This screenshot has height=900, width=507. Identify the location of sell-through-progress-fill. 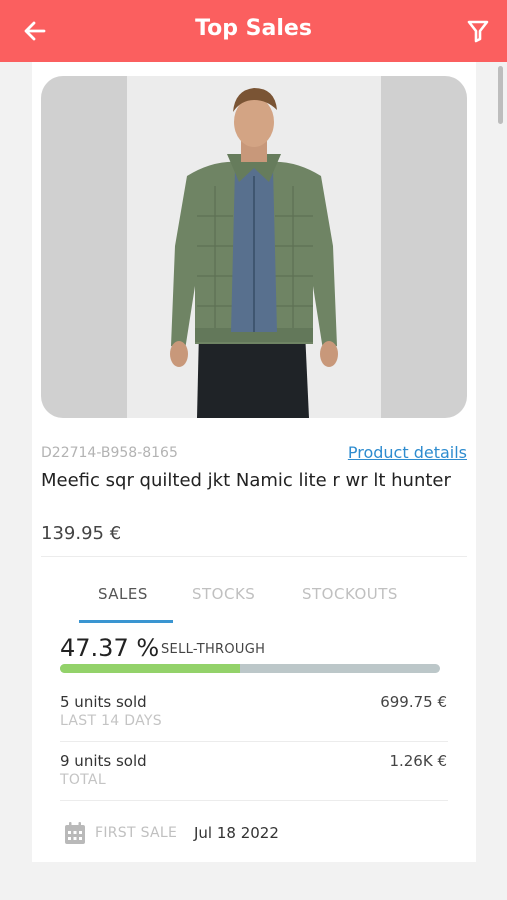
(150, 668).